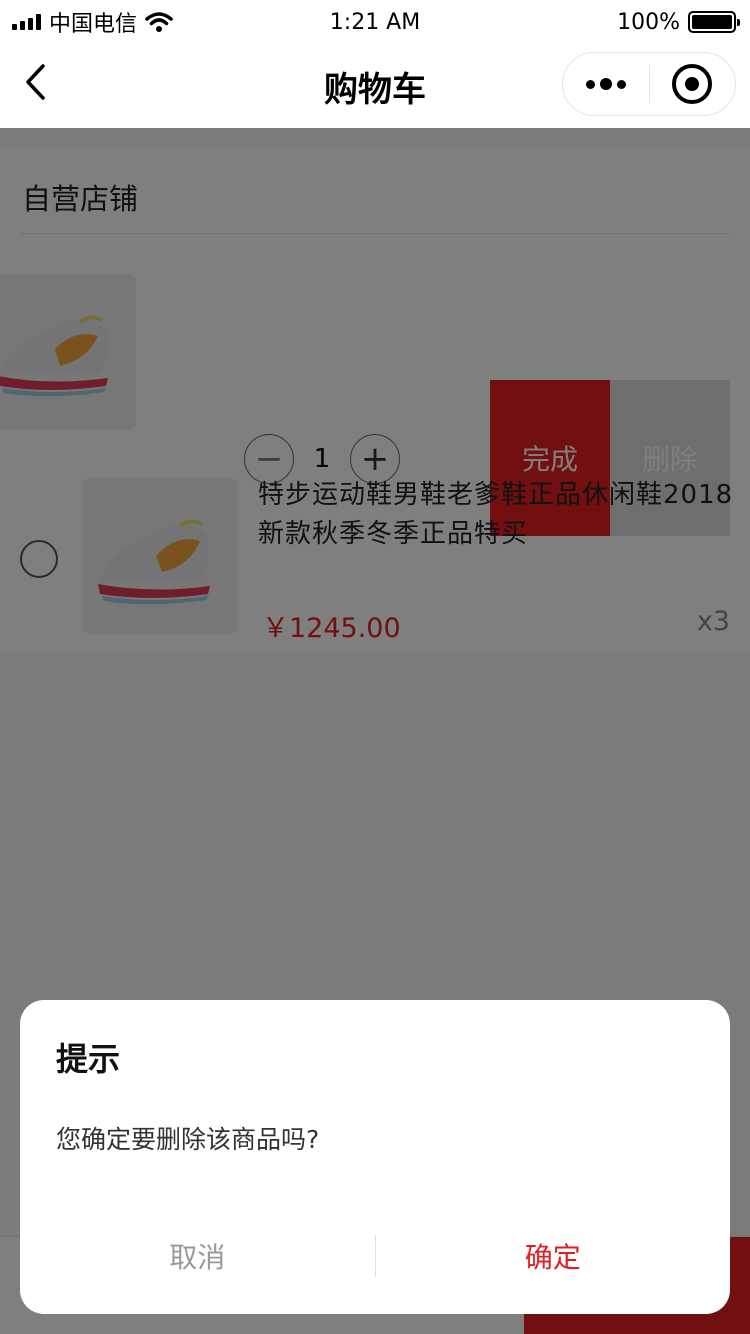  I want to click on status-bar: 中国电信 1:21 AM 100%, so click(375, 22).